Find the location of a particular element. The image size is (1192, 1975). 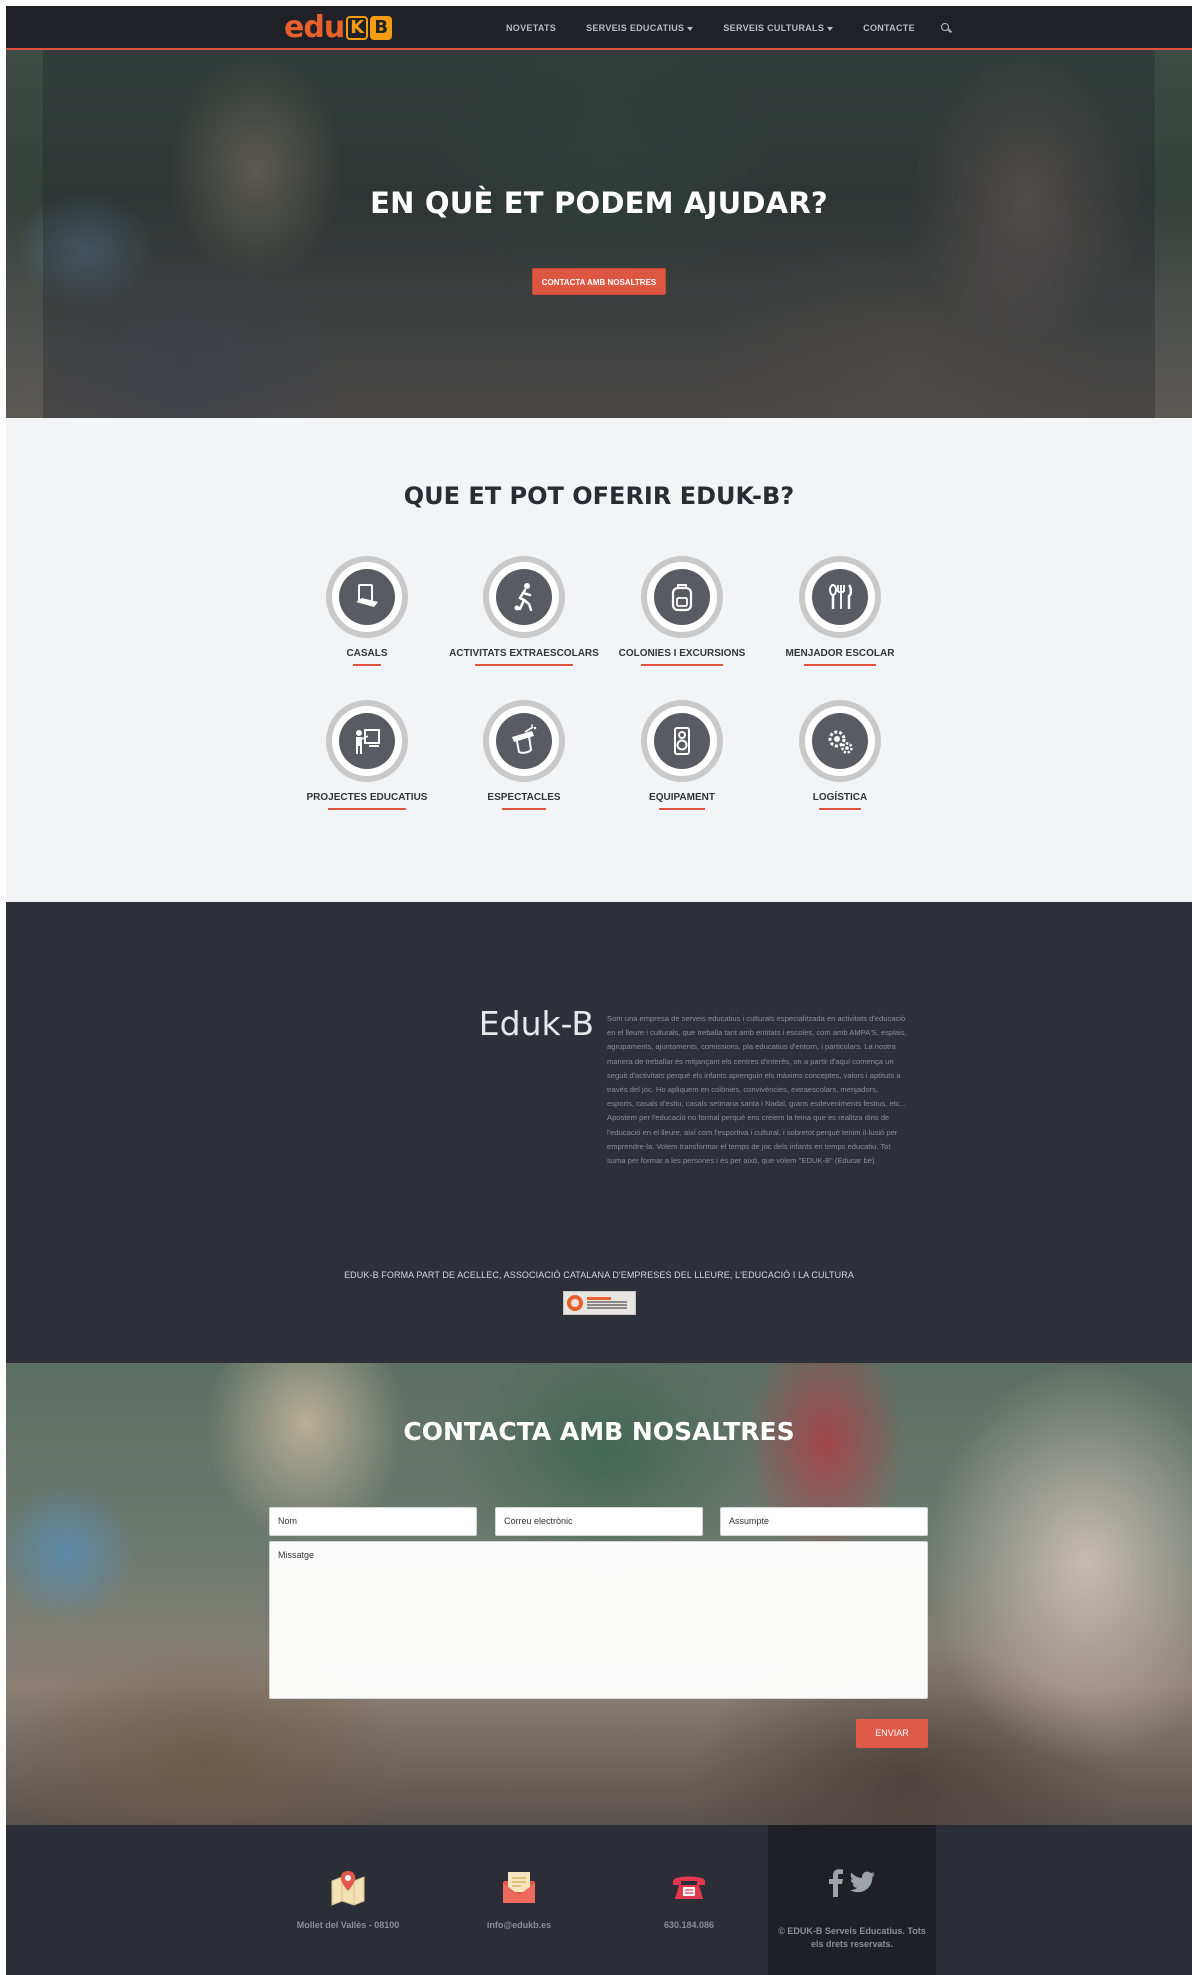

menu-item-label: SERVEIS EDUCATIUS is located at coordinates (635, 28).